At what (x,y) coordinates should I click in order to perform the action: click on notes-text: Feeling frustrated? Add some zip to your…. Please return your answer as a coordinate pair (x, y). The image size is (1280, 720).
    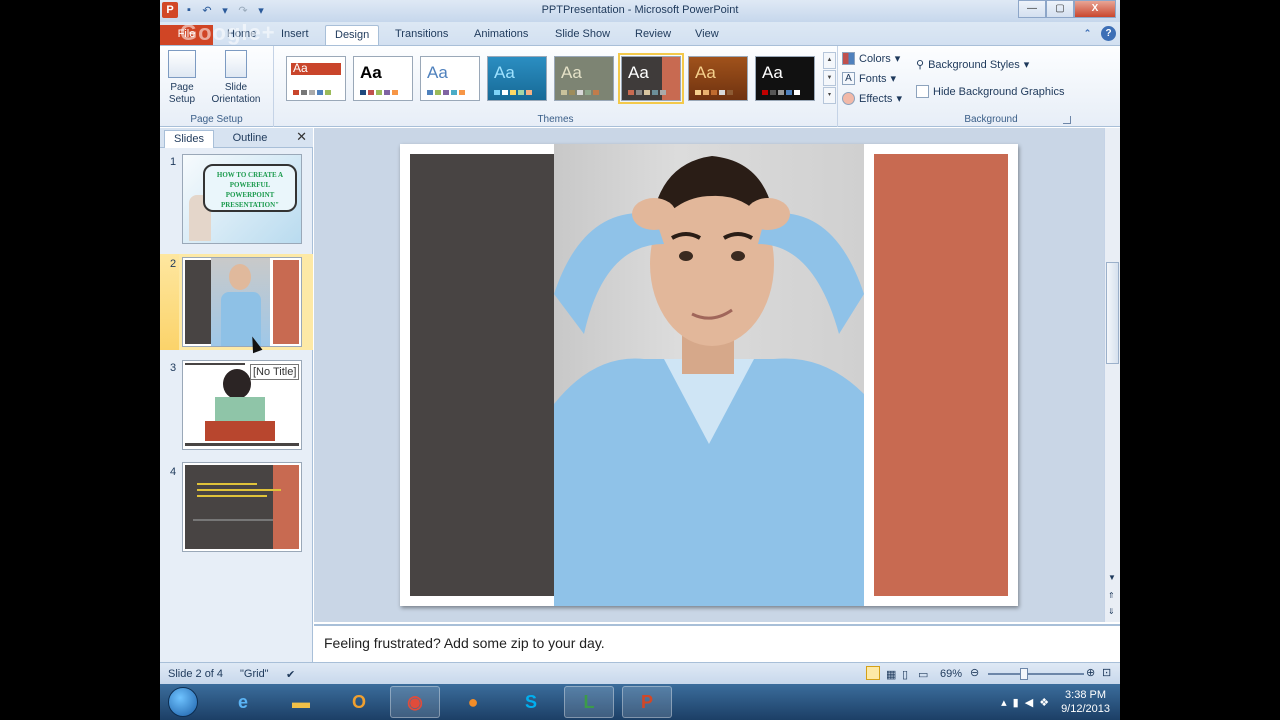
    Looking at the image, I should click on (464, 643).